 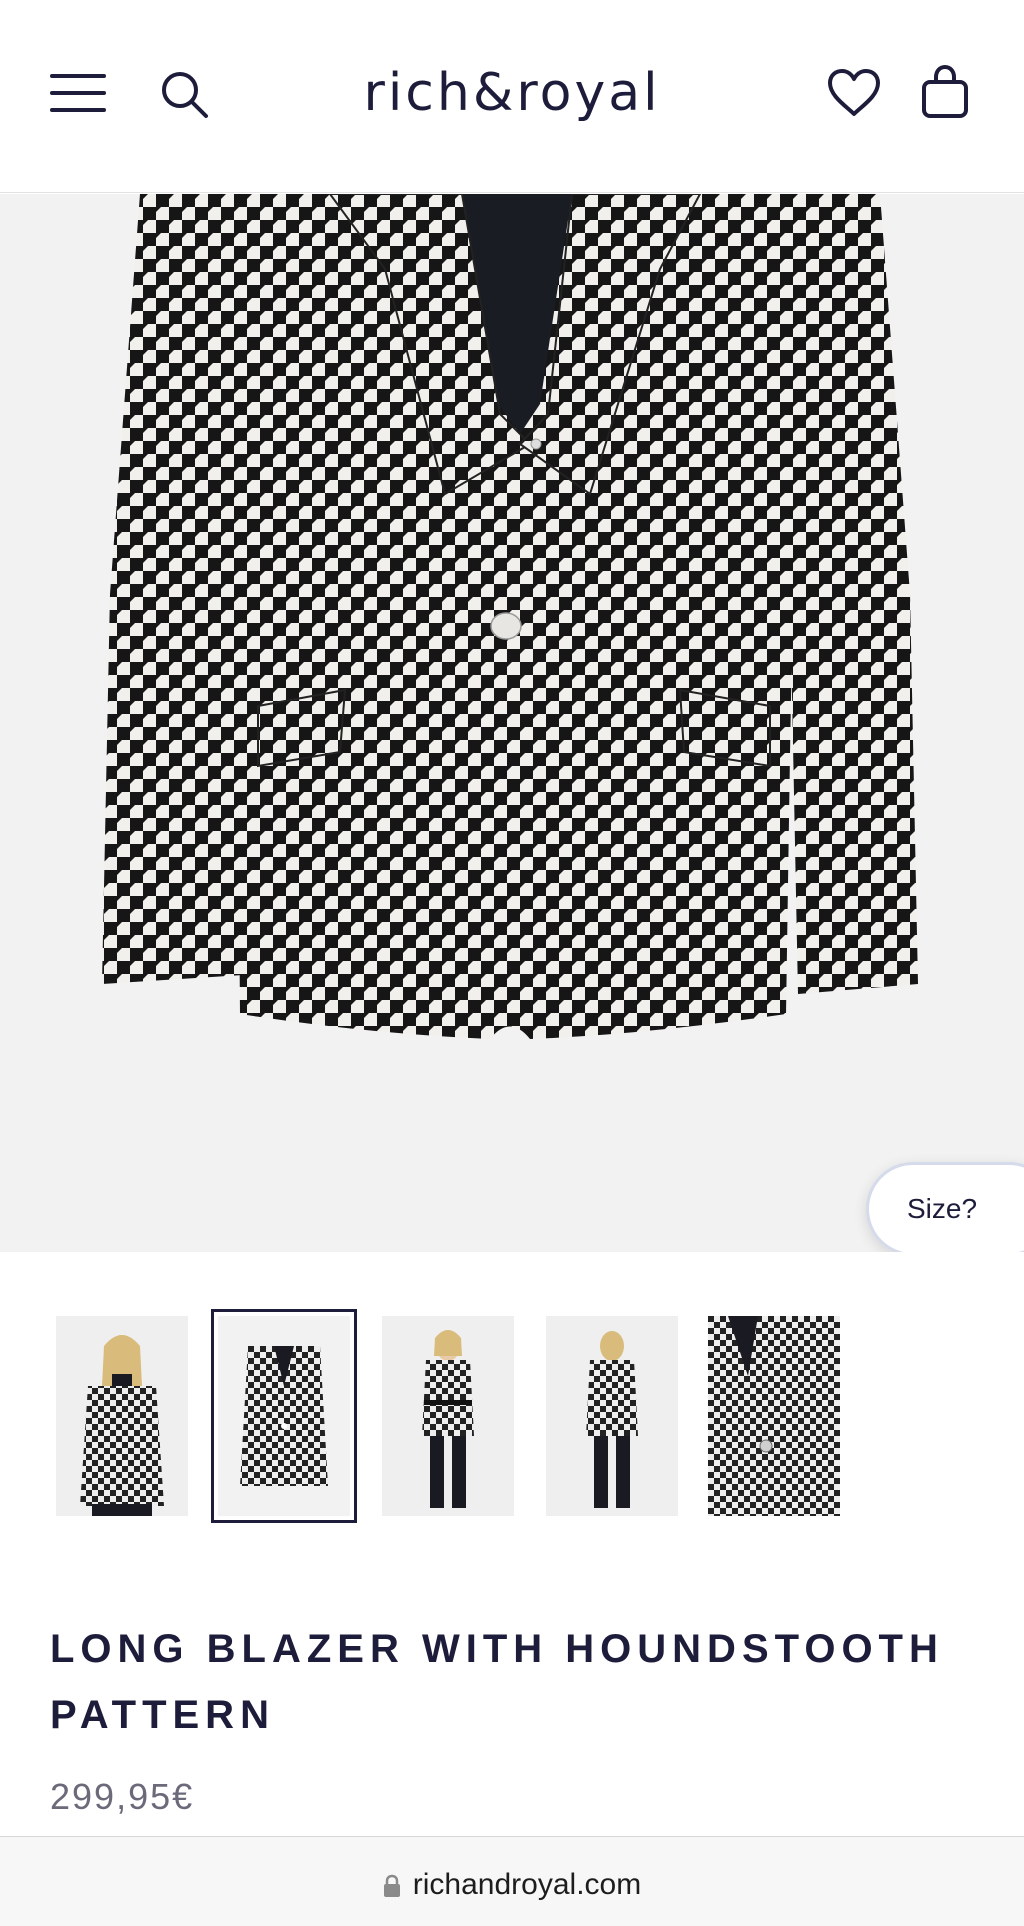 I want to click on search-icon, so click(x=185, y=95).